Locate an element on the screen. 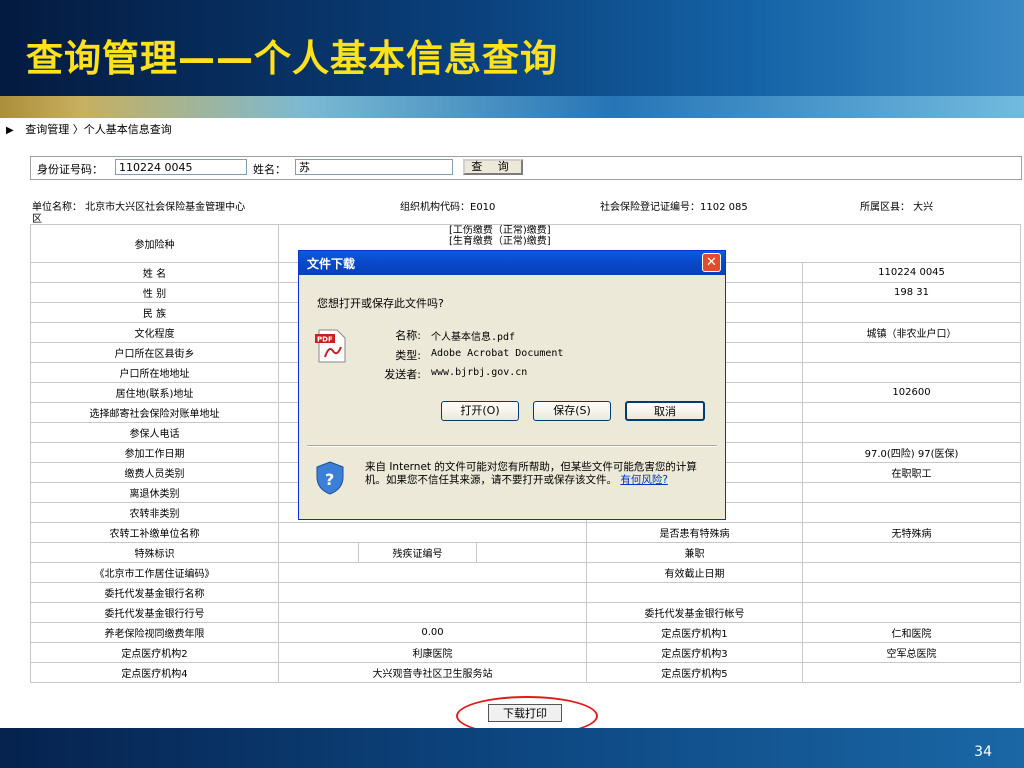 Image resolution: width=1024 pixels, height=768 pixels. download-print-button: 下载打印 is located at coordinates (525, 713).